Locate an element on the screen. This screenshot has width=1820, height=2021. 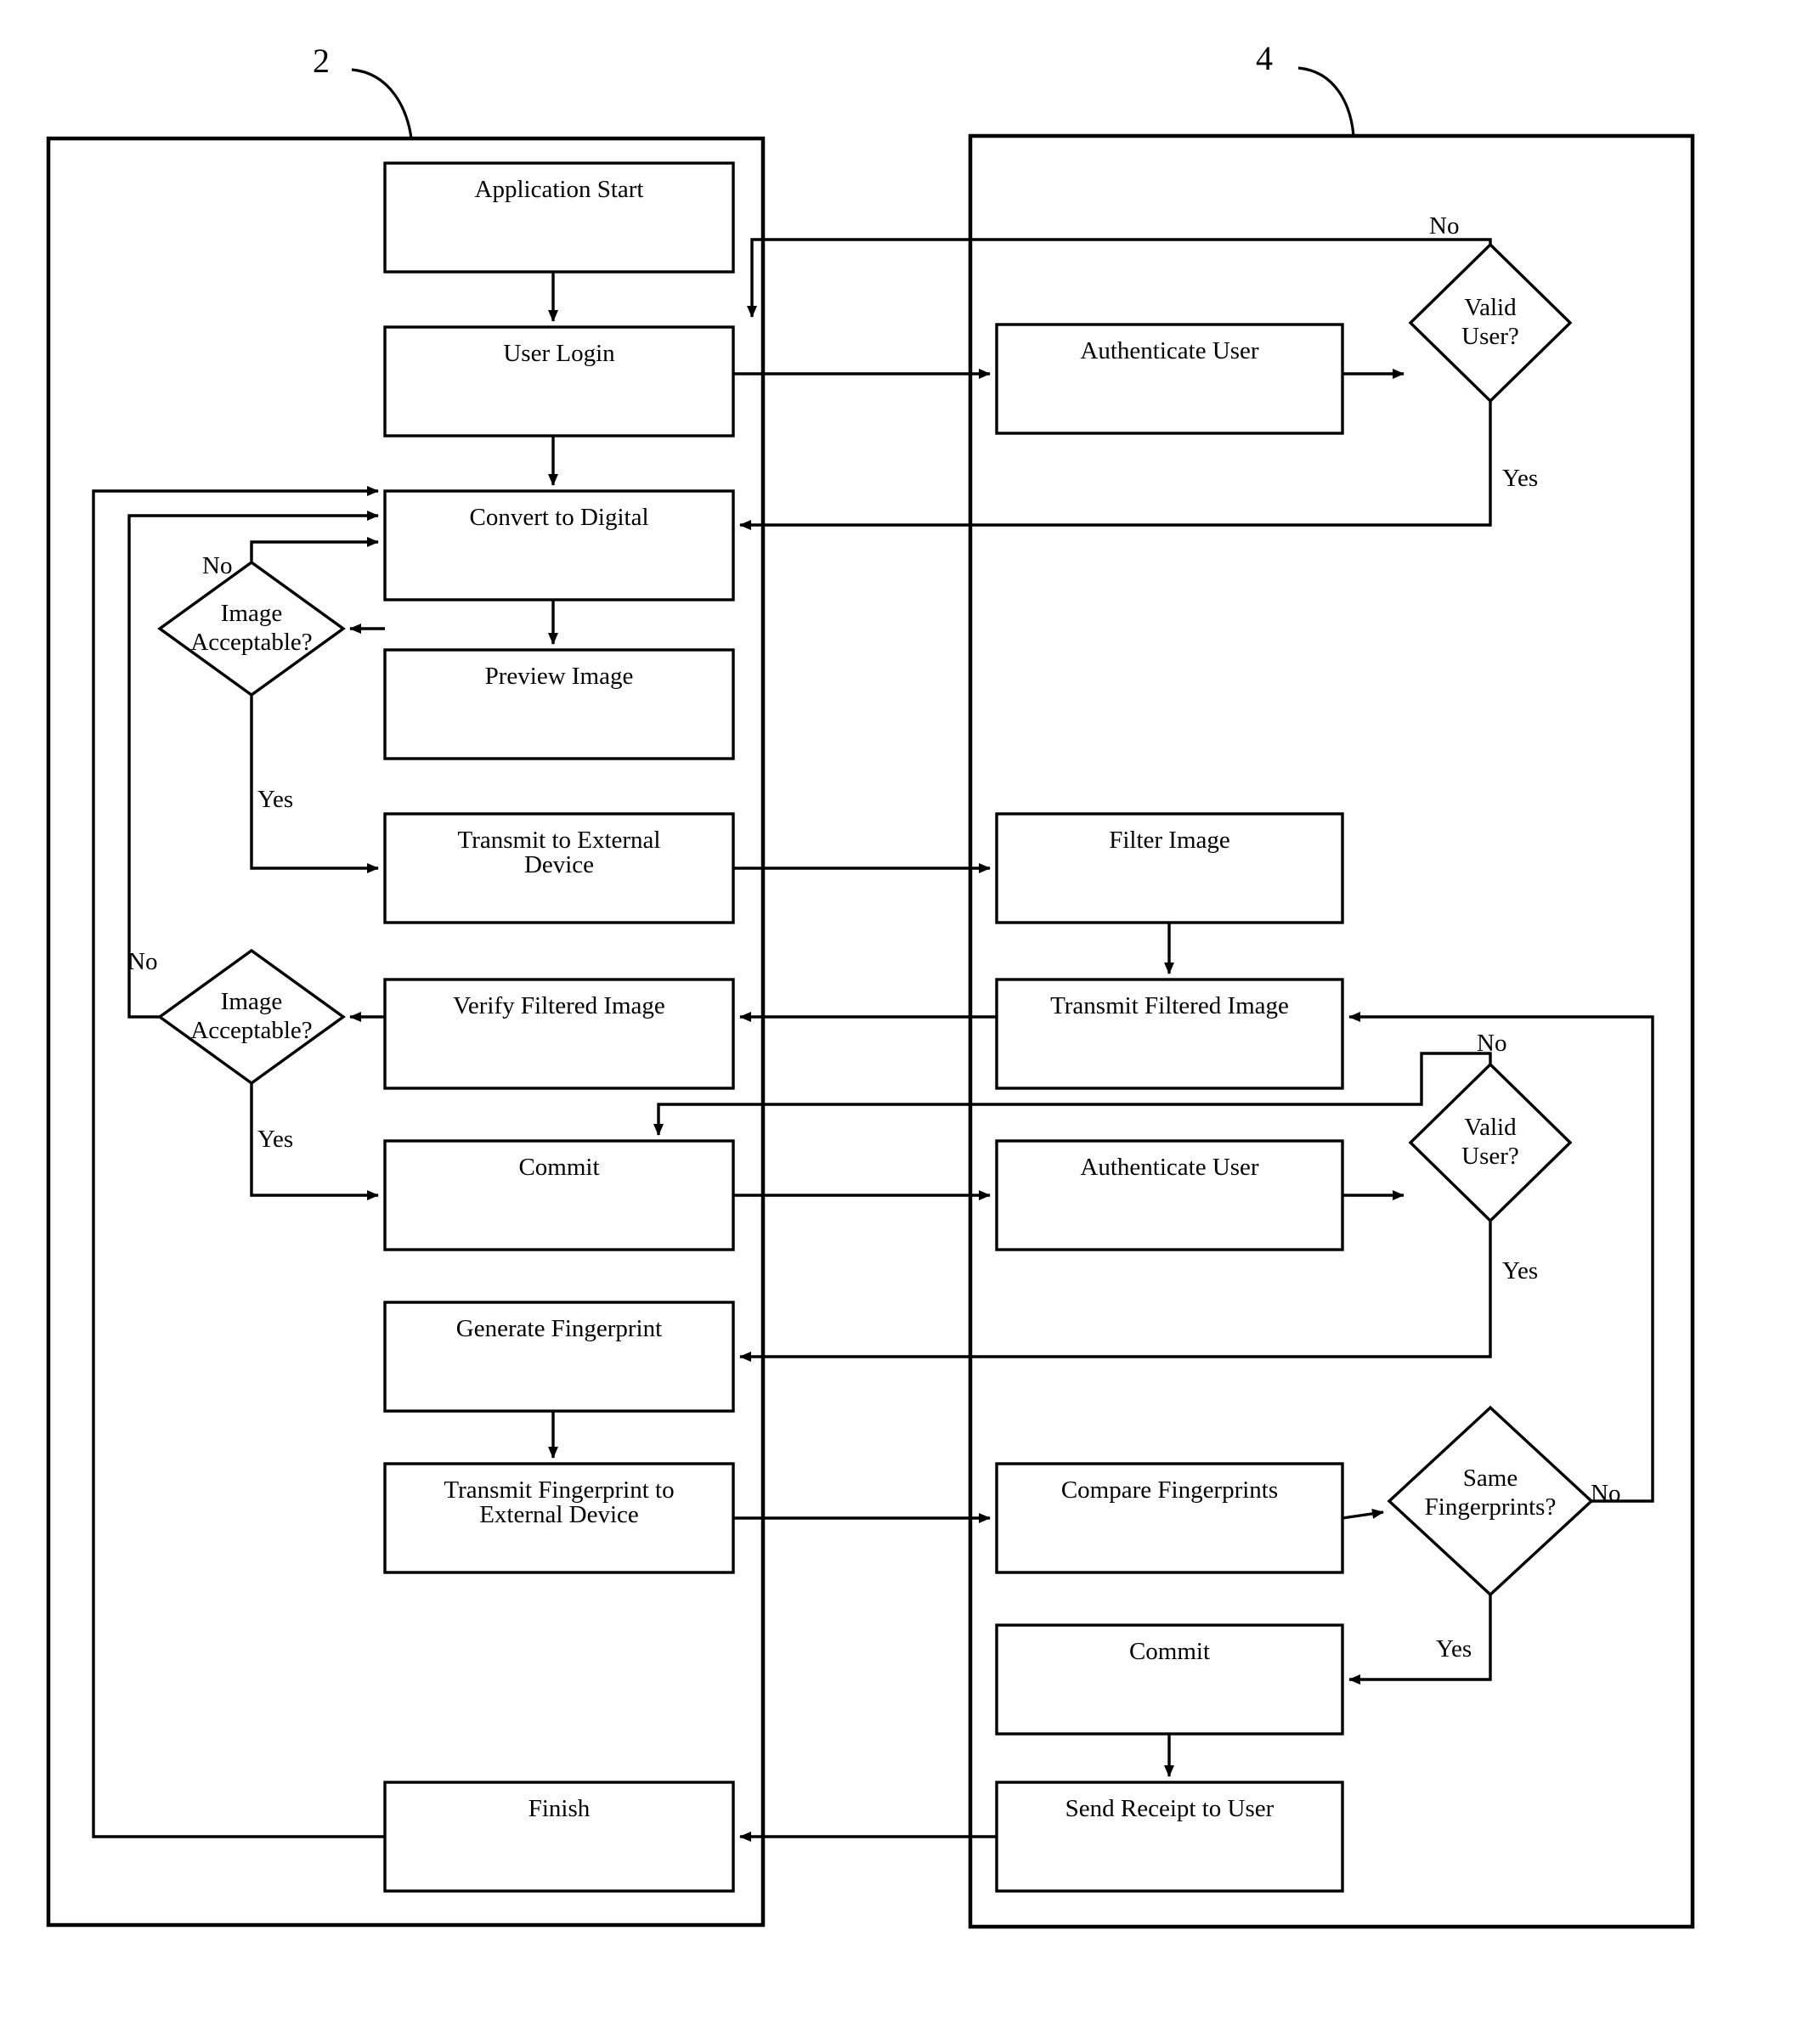
node-convert-to-digital is located at coordinates (559, 545).